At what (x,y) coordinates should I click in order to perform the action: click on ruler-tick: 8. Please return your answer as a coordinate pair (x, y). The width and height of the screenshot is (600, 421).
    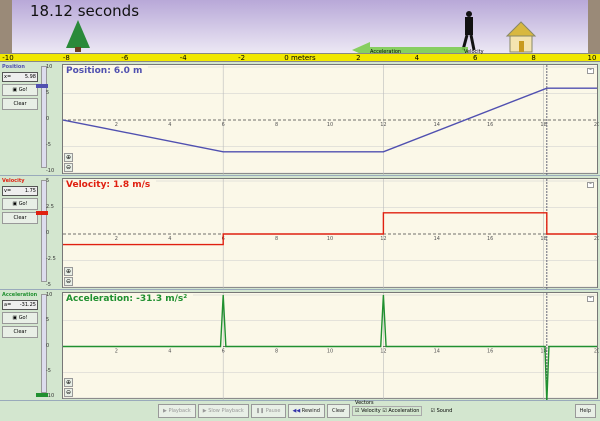
    Looking at the image, I should click on (533, 58).